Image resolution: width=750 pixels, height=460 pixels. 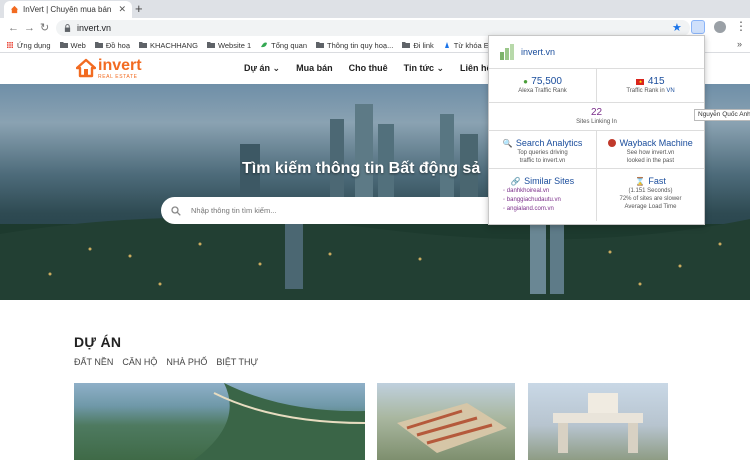 I want to click on bookmark-label: Tổng quan, so click(x=289, y=45).